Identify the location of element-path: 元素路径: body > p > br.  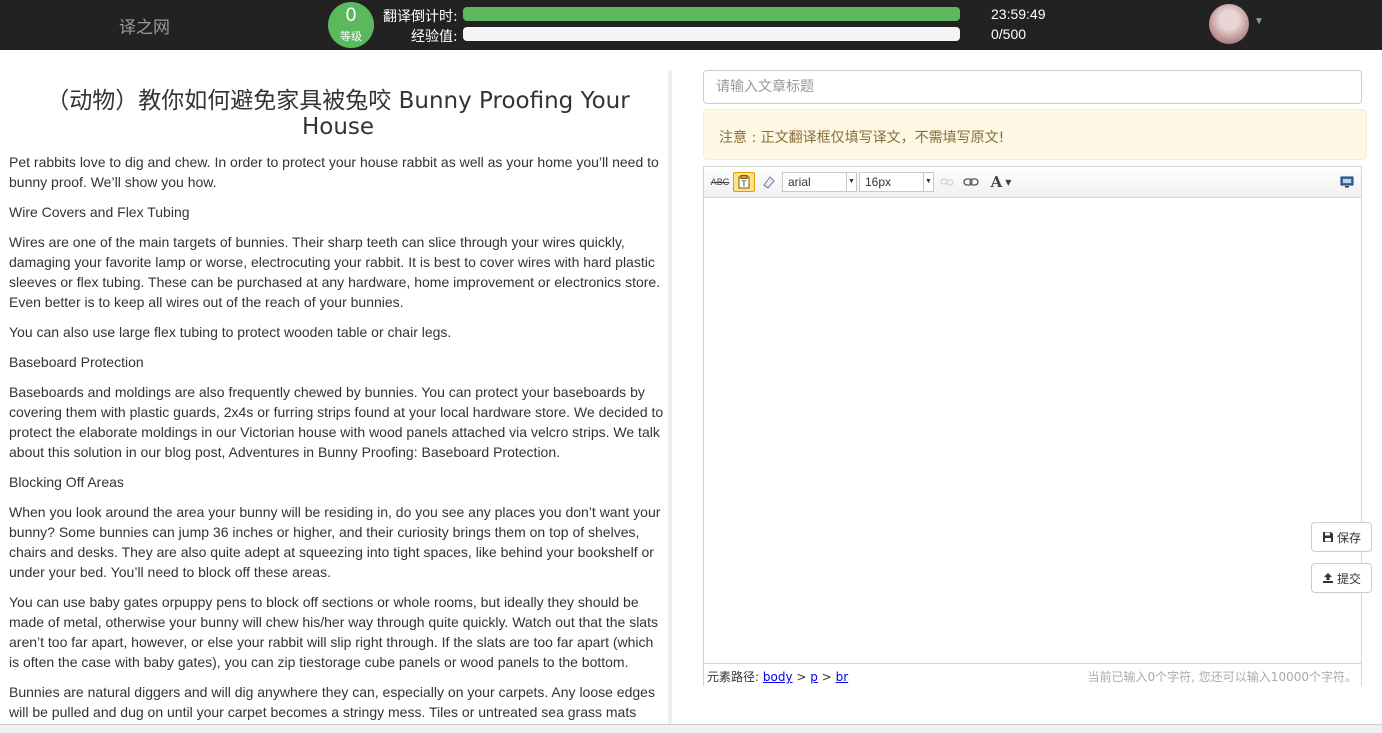
(777, 676).